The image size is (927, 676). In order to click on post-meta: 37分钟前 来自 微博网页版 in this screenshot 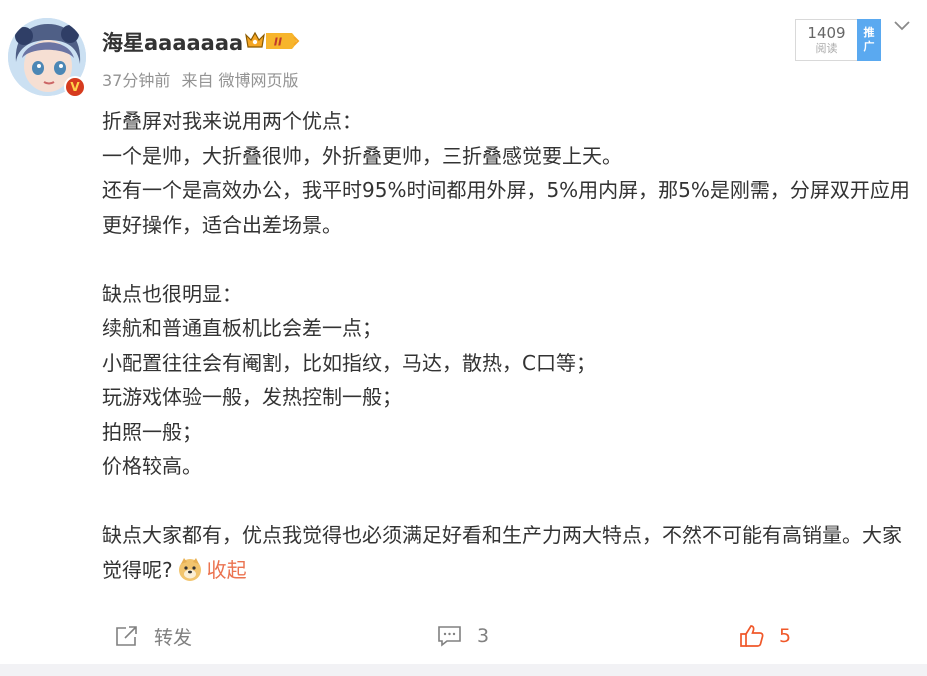, I will do `click(203, 79)`.